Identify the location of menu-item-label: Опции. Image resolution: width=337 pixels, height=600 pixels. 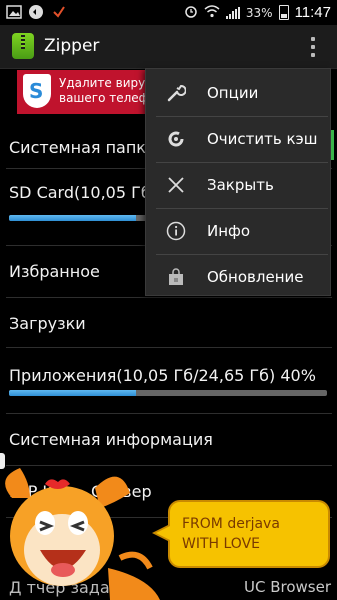
(233, 93).